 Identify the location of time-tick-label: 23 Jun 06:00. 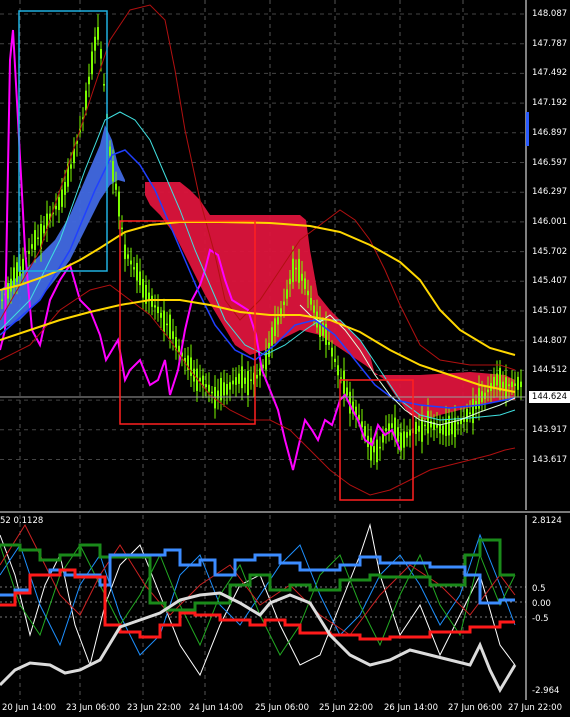
(93, 708).